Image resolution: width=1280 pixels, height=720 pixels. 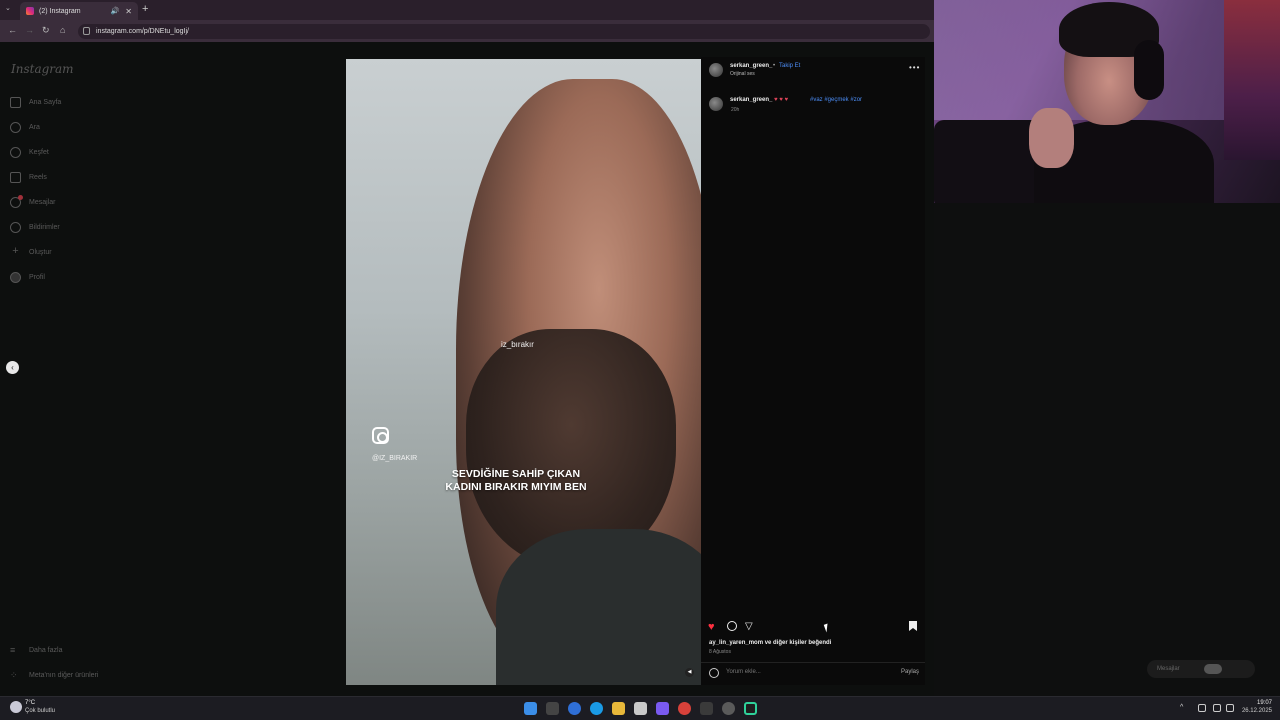 What do you see at coordinates (395, 458) in the screenshot?
I see `video-handle: @IZ_BIRAKIR` at bounding box center [395, 458].